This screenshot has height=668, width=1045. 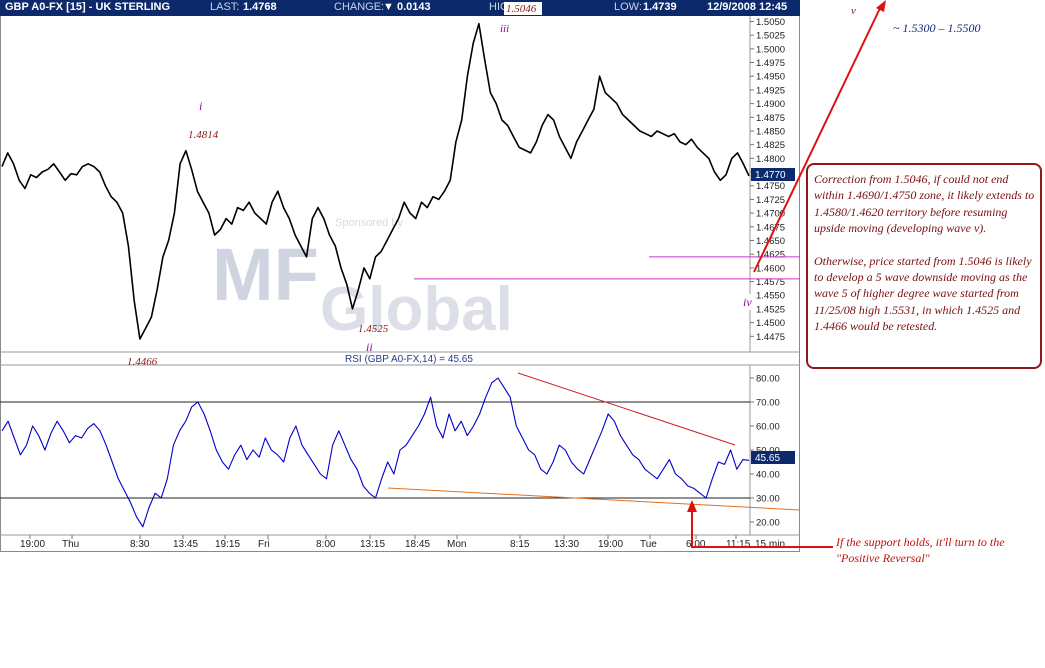 I want to click on time-tick-label: 18:45, so click(x=417, y=544).